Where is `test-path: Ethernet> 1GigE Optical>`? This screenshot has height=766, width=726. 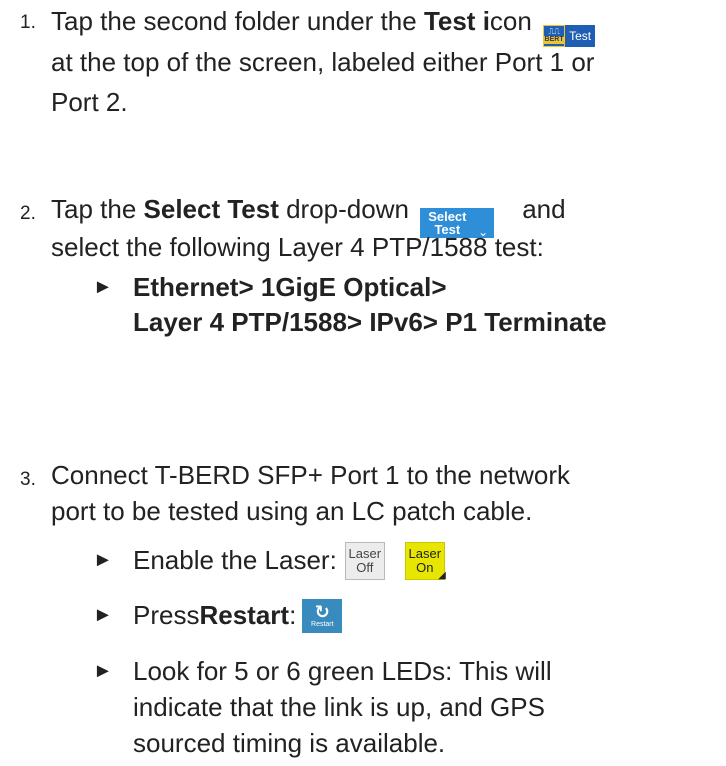
test-path: Ethernet> 1GigE Optical> is located at coordinates (290, 287).